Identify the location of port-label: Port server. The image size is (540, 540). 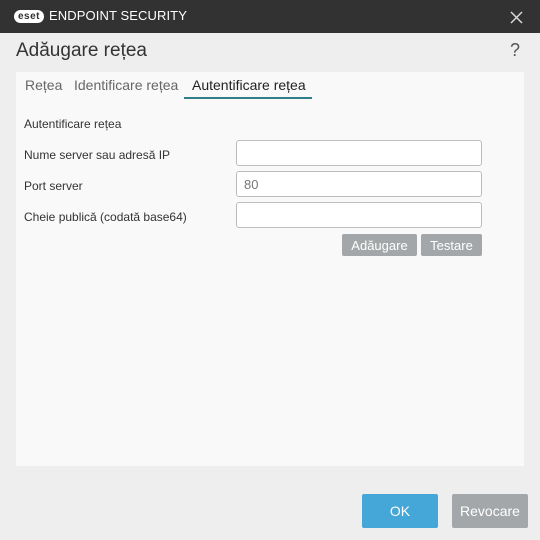
(53, 186).